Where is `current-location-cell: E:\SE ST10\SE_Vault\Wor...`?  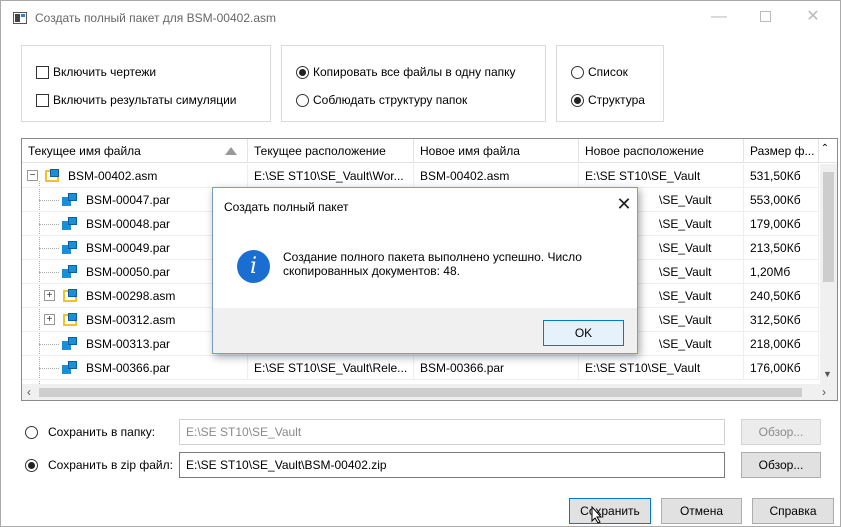 current-location-cell: E:\SE ST10\SE_Vault\Wor... is located at coordinates (331, 176).